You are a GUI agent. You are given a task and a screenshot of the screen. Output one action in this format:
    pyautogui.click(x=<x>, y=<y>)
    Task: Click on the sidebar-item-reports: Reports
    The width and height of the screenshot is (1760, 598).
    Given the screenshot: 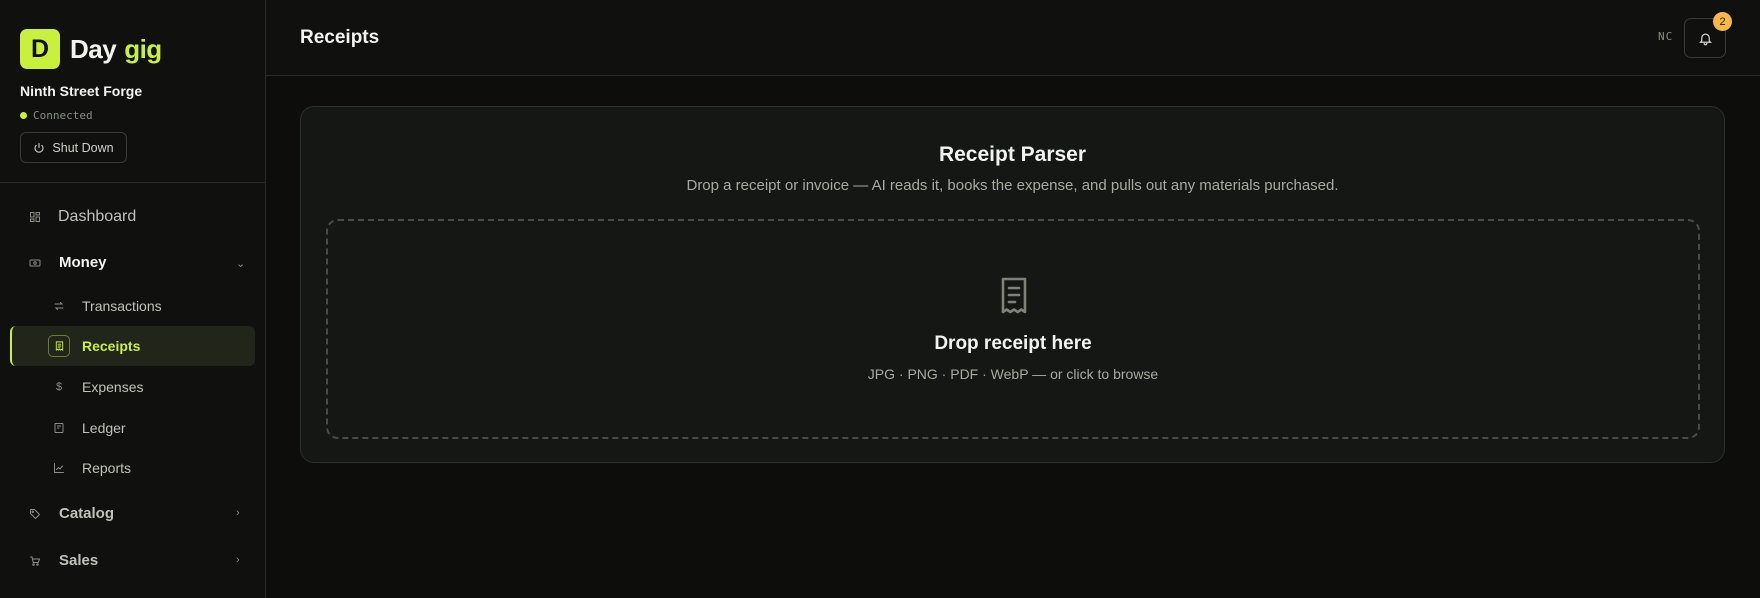 What is the action you would take?
    pyautogui.click(x=91, y=468)
    